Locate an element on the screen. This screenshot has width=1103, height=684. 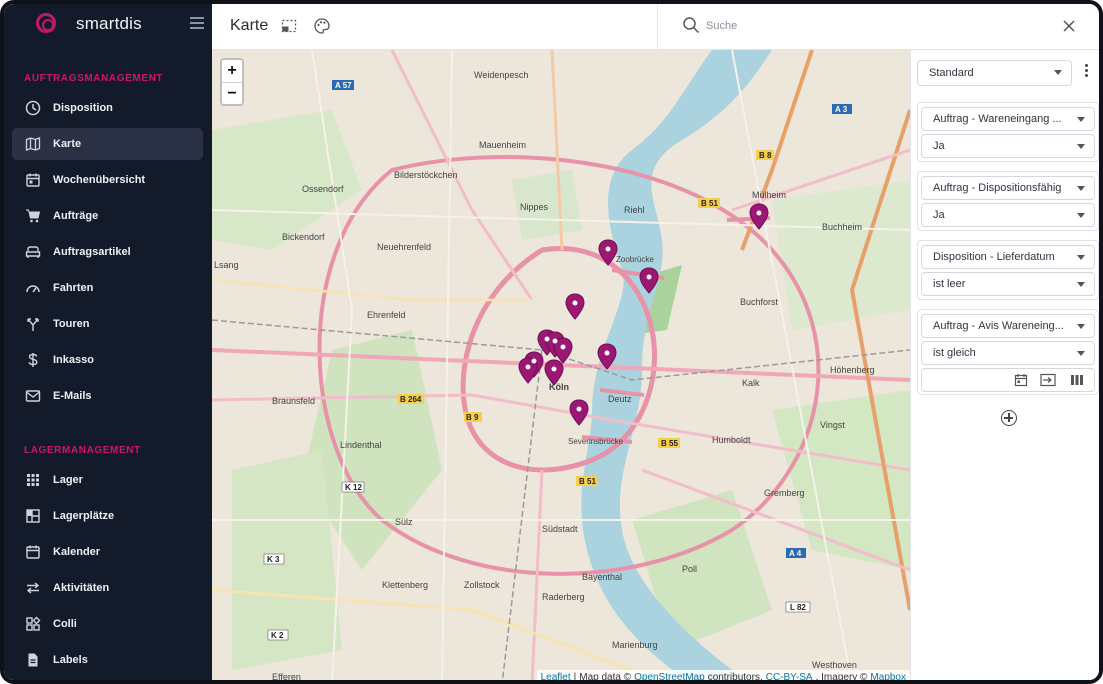
map-label: Marienburg is located at coordinates (635, 645).